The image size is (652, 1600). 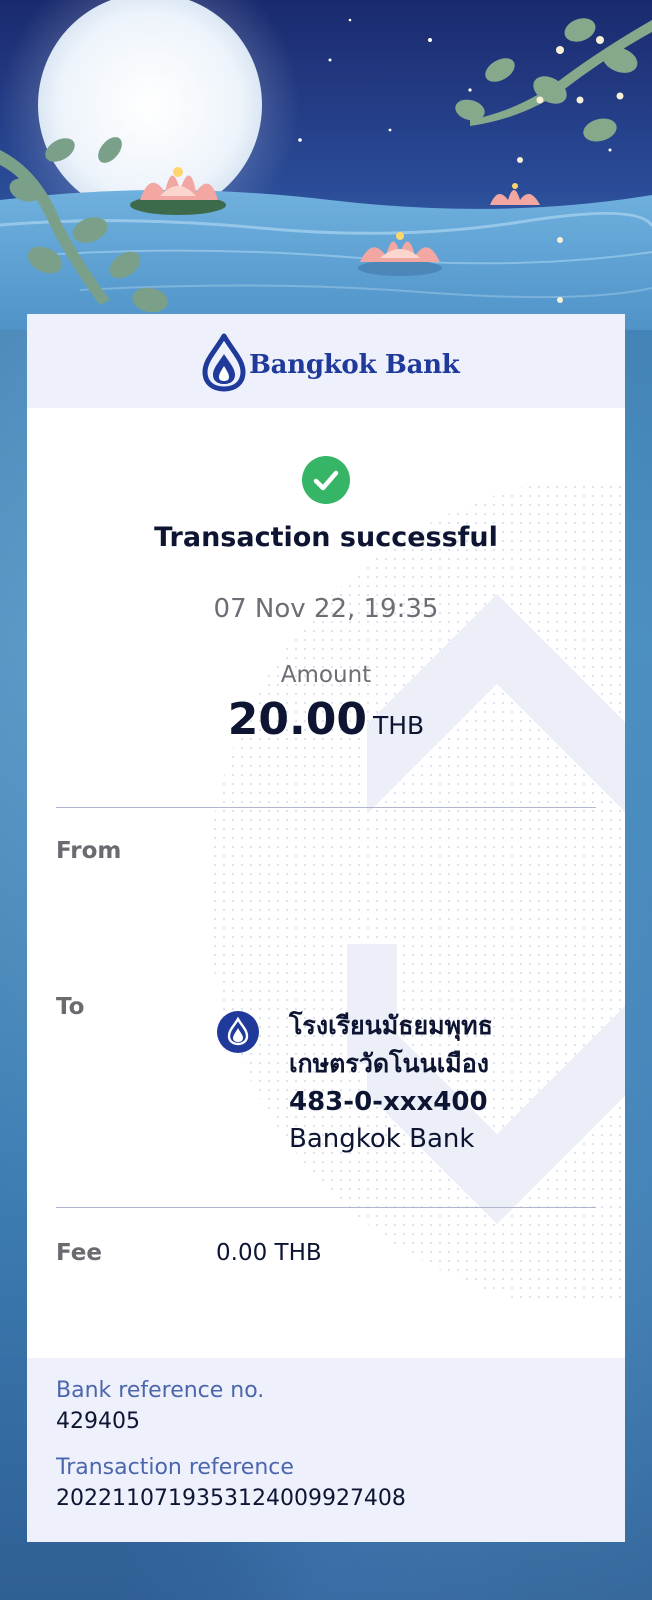 I want to click on amount-label: Amount, so click(x=326, y=675).